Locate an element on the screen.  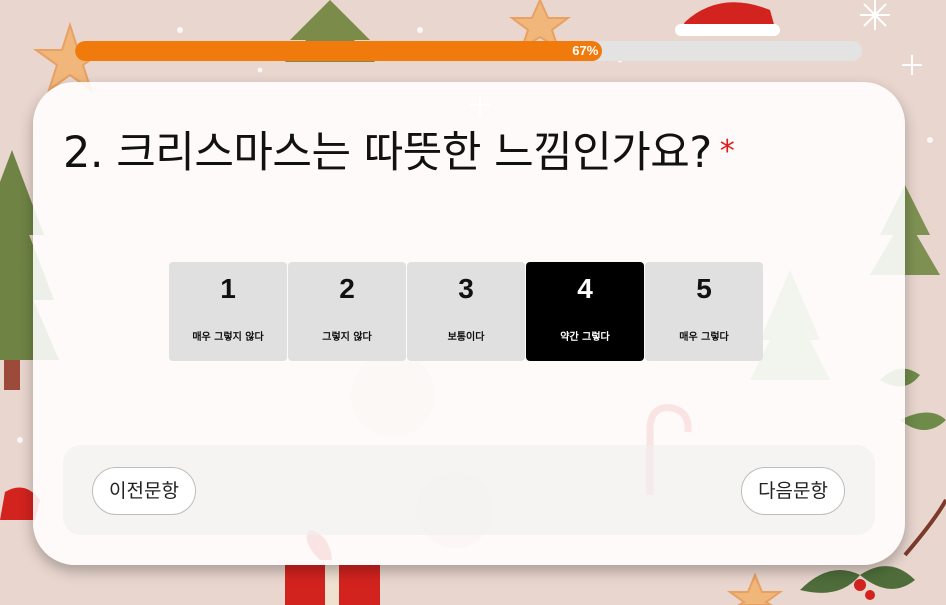
option-number: 1 is located at coordinates (228, 288).